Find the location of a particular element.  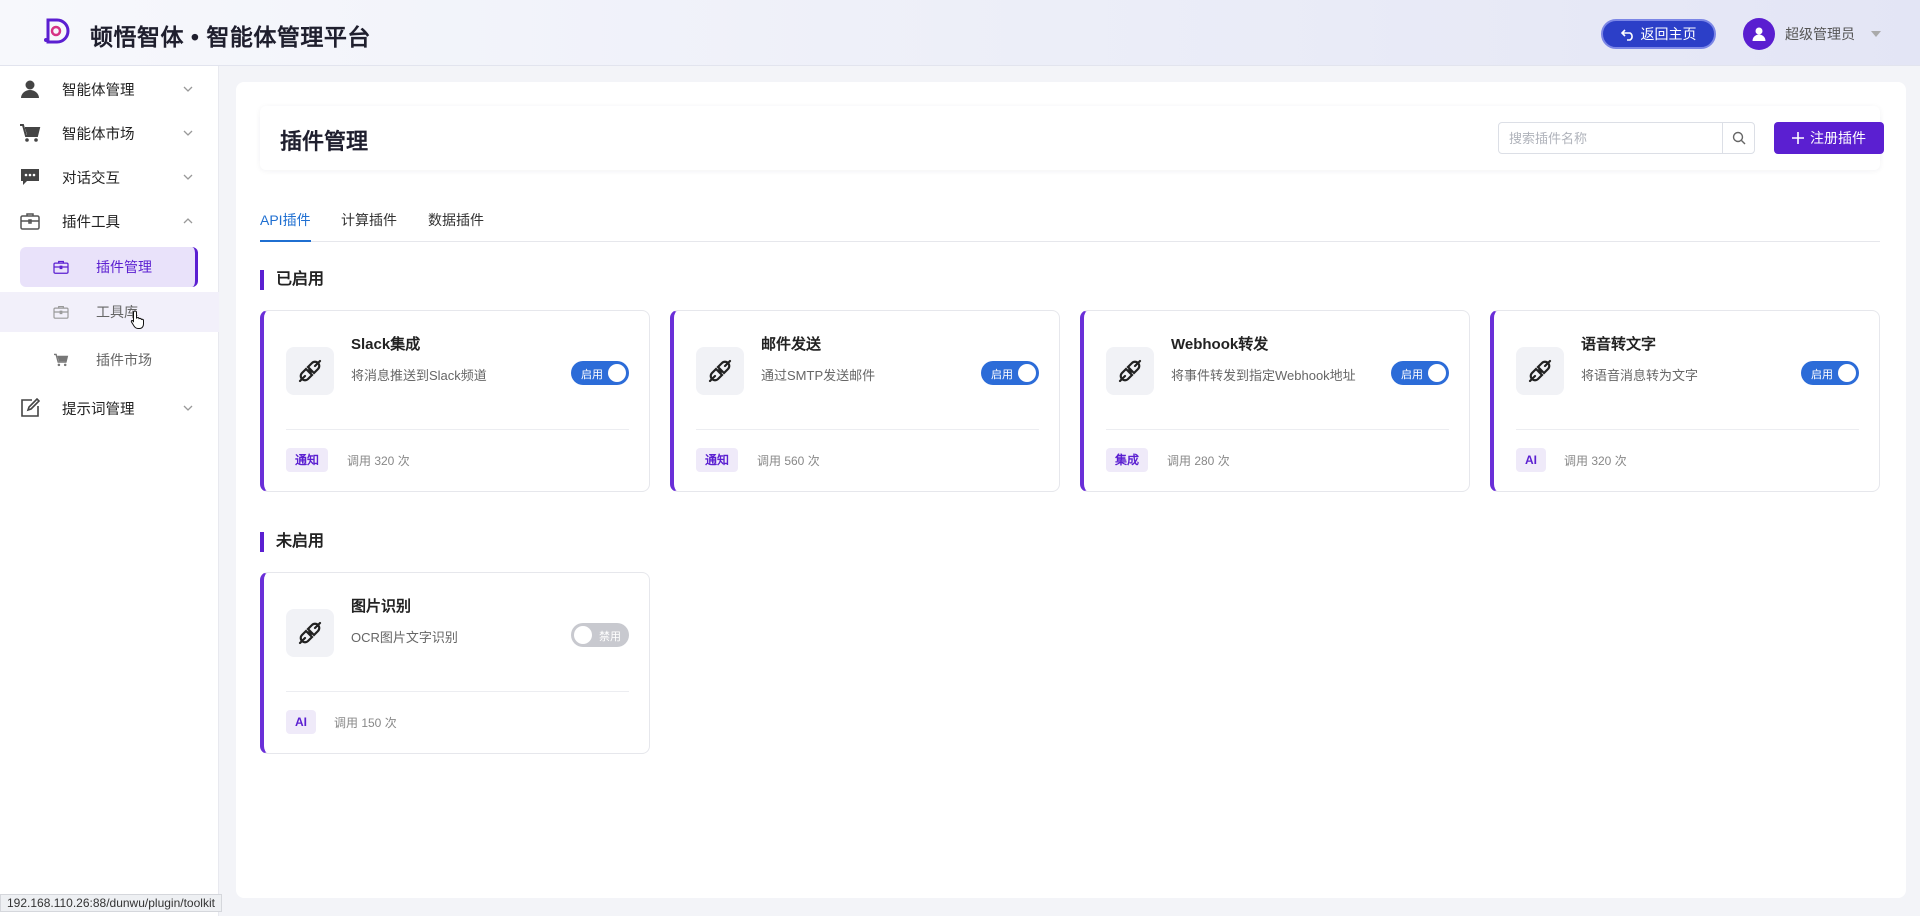

search-icon is located at coordinates (1738, 138).